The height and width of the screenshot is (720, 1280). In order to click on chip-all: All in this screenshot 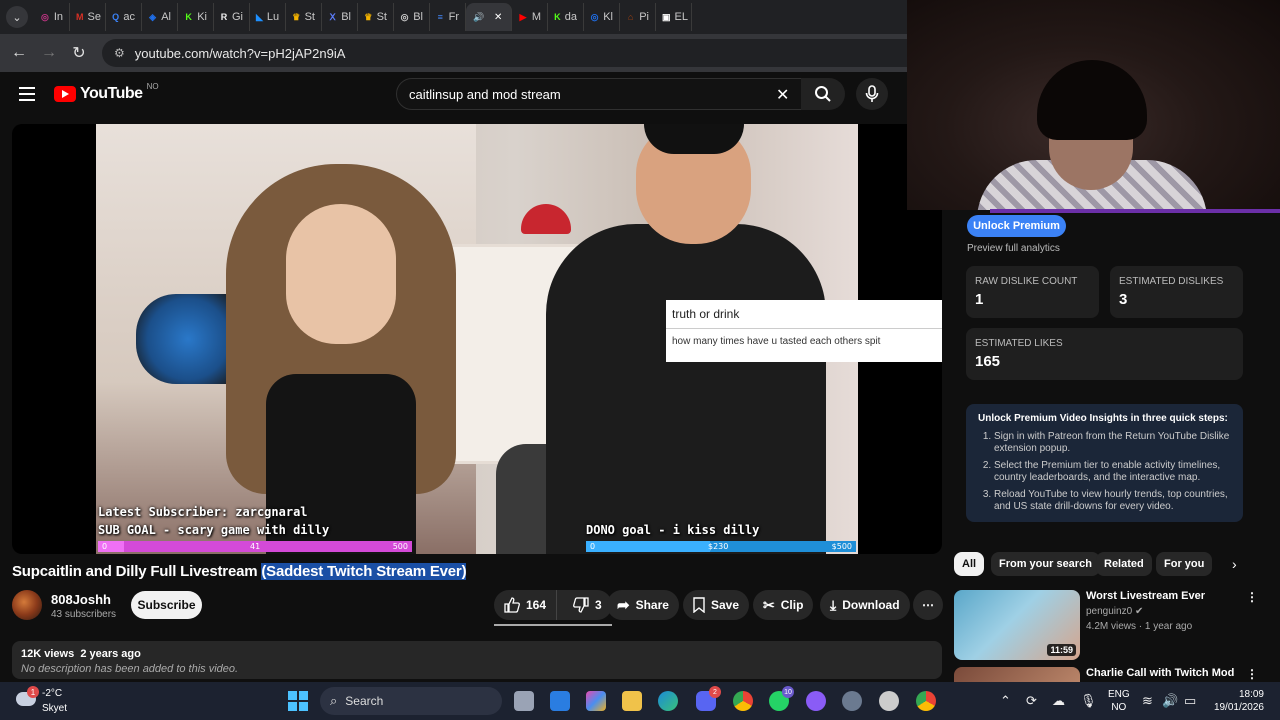, I will do `click(969, 564)`.